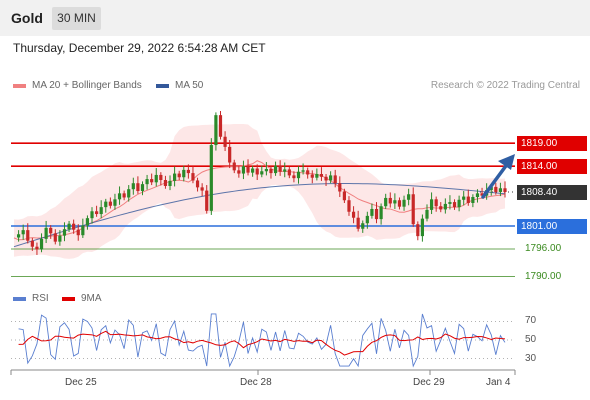 This screenshot has height=400, width=590. Describe the element at coordinates (263, 340) in the screenshot. I see `rsi-panel` at that location.